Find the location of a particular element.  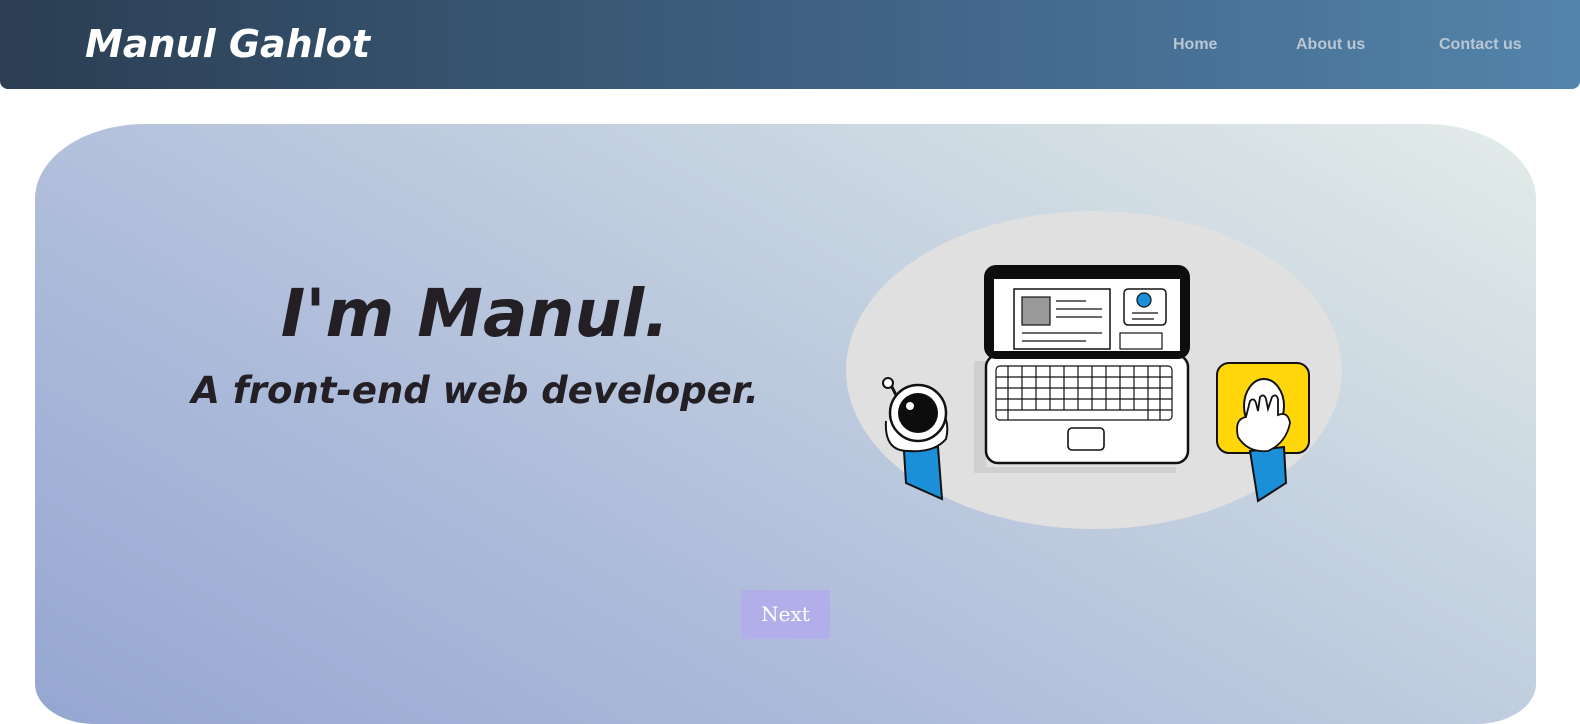

hero-title: I'm Manul. is located at coordinates (475, 313).